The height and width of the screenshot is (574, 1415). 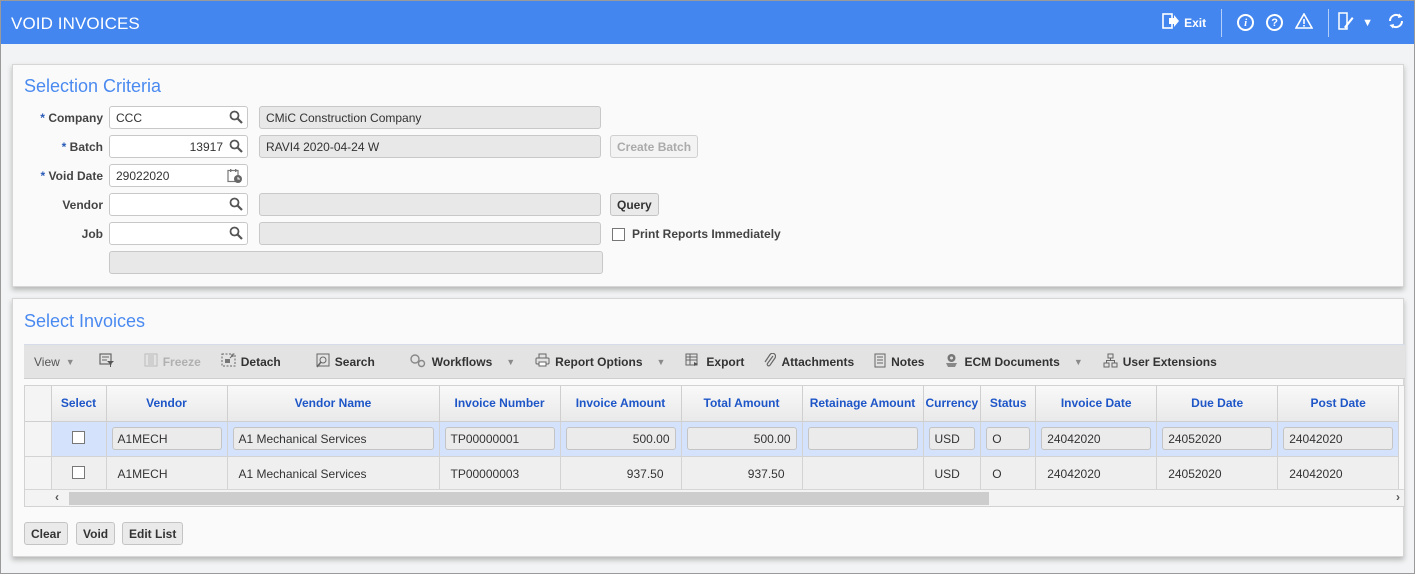 I want to click on filter-button, so click(x=109, y=361).